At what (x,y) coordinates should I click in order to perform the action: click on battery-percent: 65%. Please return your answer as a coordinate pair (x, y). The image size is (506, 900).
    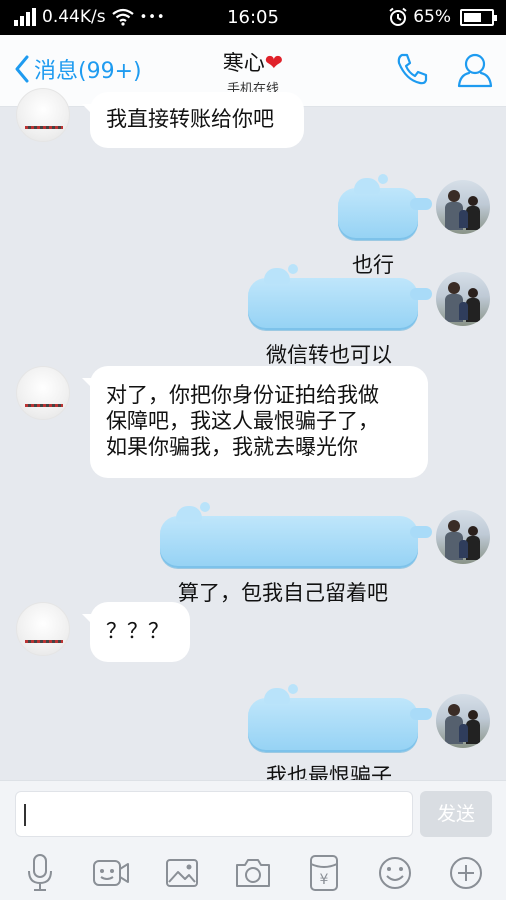
    Looking at the image, I should click on (432, 17).